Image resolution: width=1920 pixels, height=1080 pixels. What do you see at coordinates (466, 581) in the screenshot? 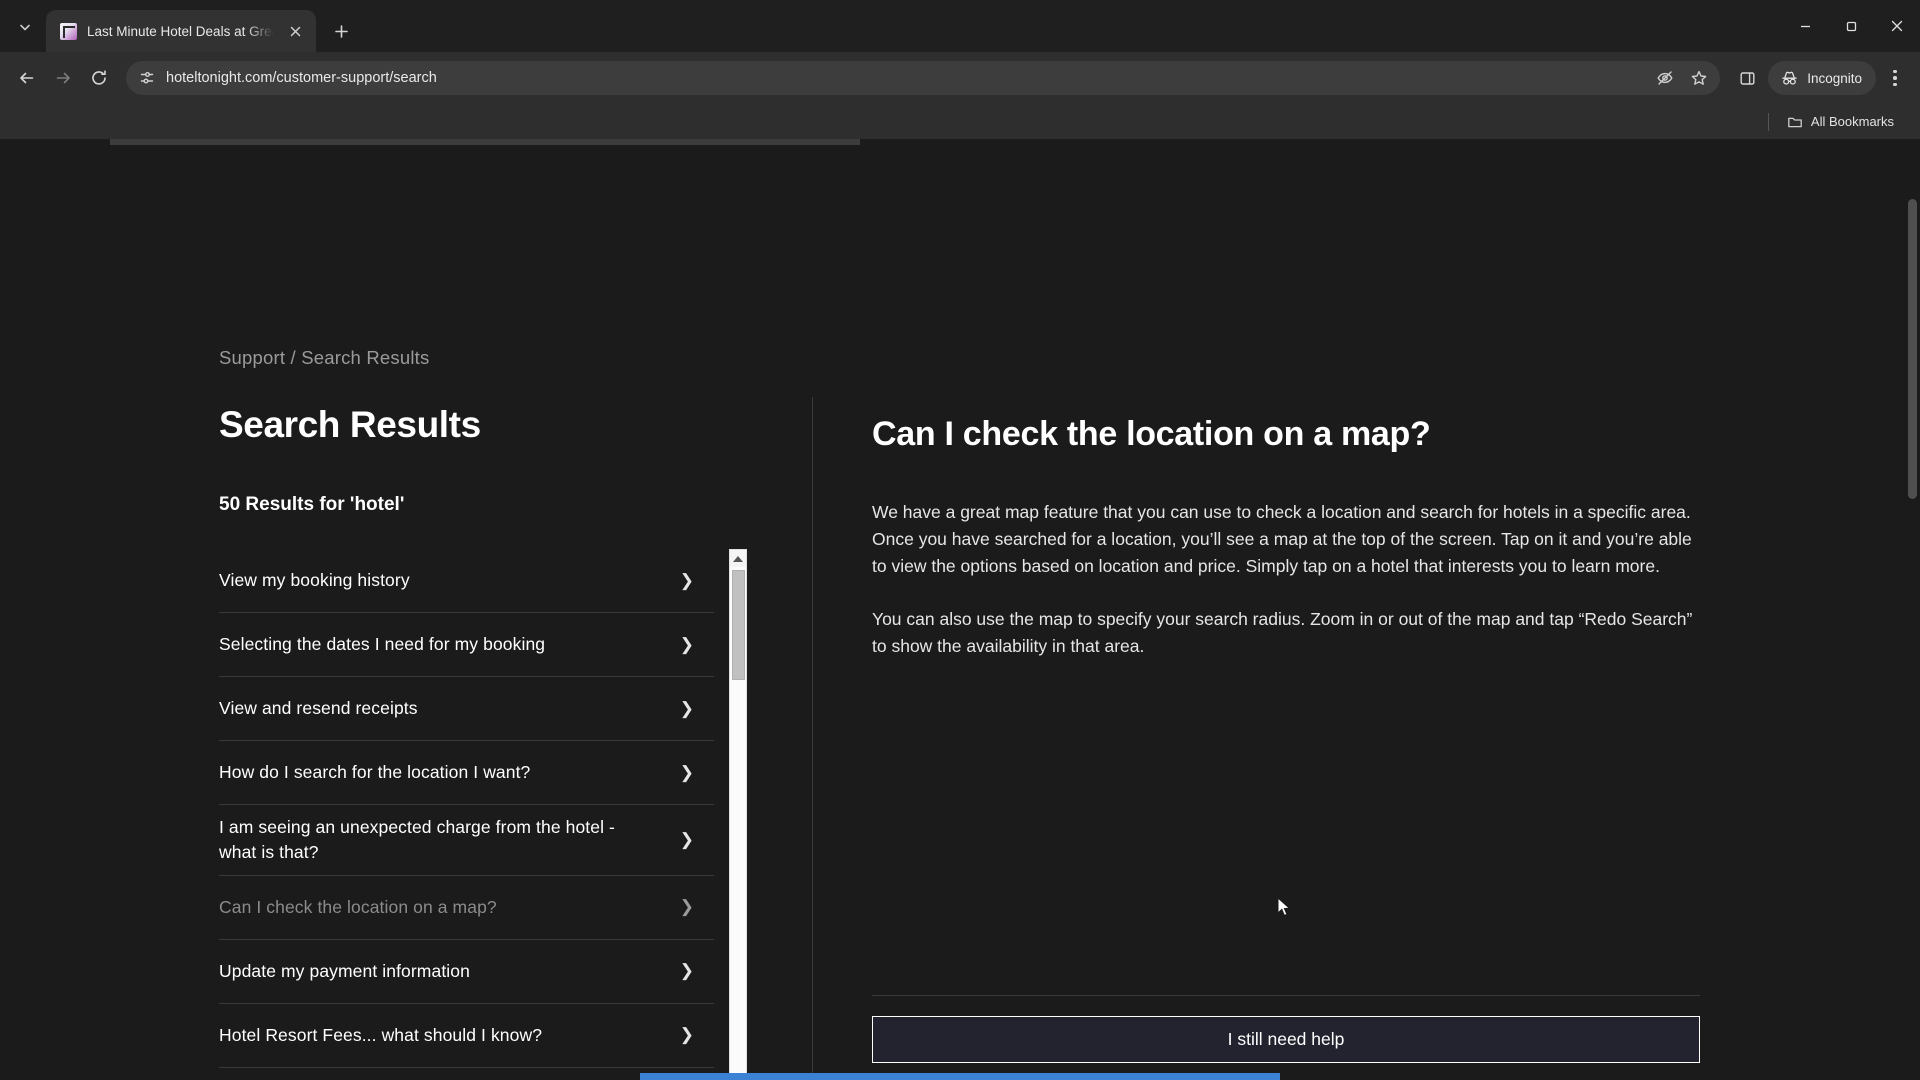
I see `result-item: View my booking history ❯` at bounding box center [466, 581].